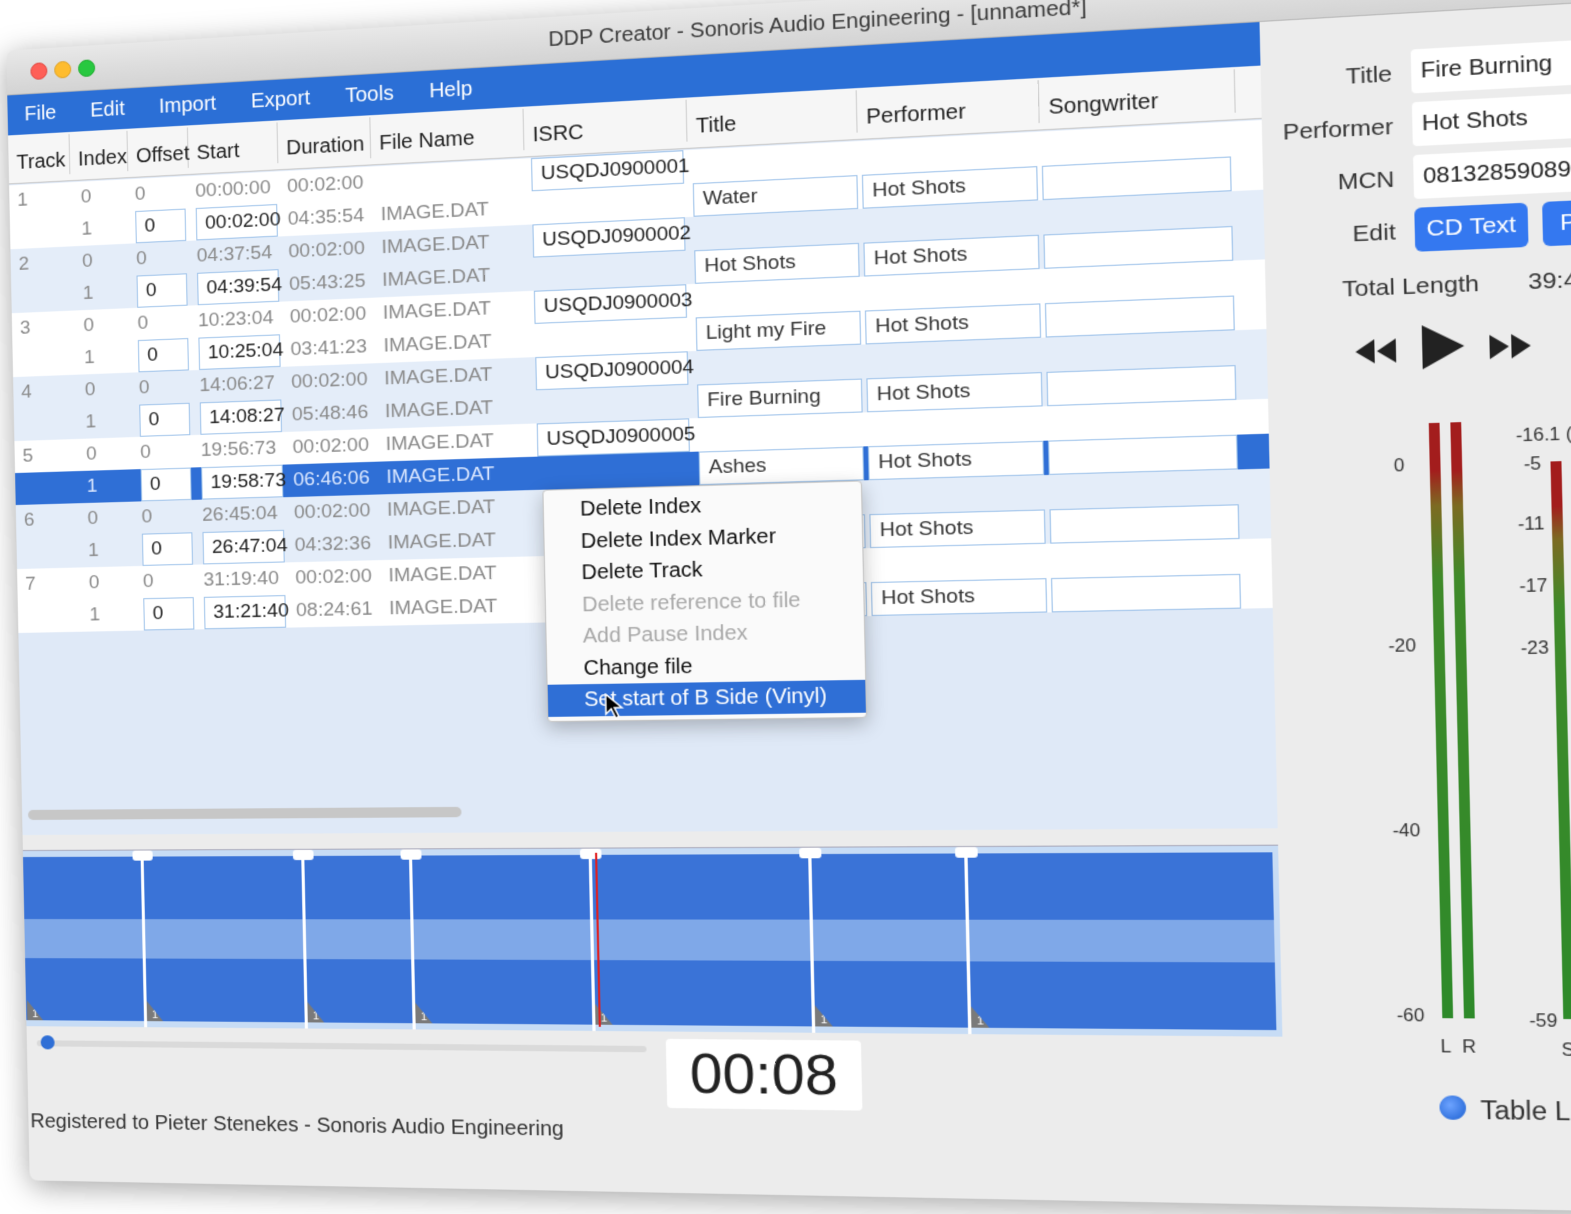 Image resolution: width=1571 pixels, height=1214 pixels. I want to click on cd-text-button: CD Text, so click(1471, 227).